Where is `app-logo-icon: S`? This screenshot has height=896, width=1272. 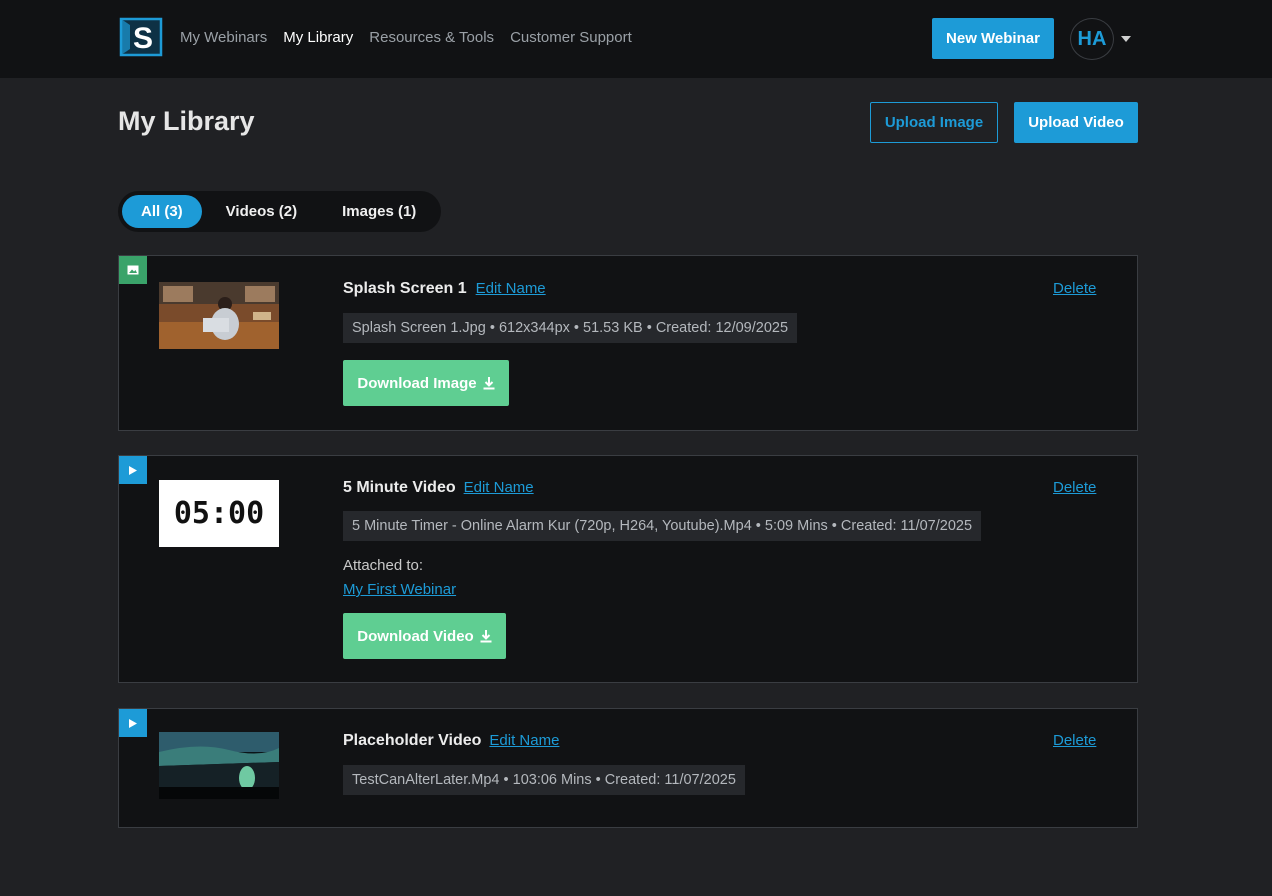
app-logo-icon: S is located at coordinates (141, 37).